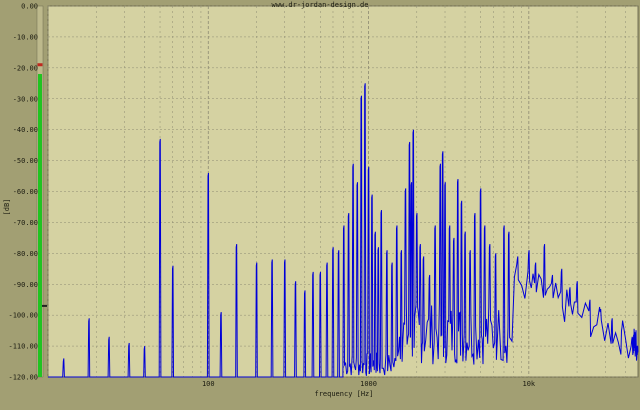 This screenshot has height=410, width=640. What do you see at coordinates (40, 226) in the screenshot?
I see `level-meter-fill` at bounding box center [40, 226].